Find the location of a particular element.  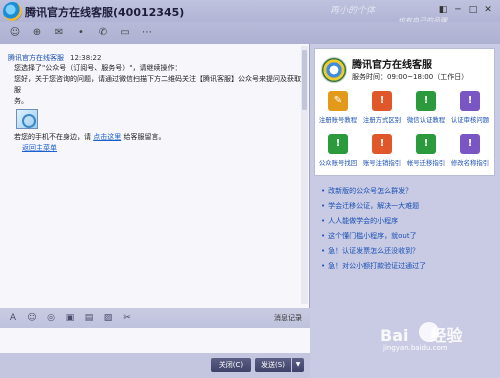

input-toolbar: A ☺ ◎ ▣ ▤ ▨ ✂ 消息记录 is located at coordinates (155, 318).